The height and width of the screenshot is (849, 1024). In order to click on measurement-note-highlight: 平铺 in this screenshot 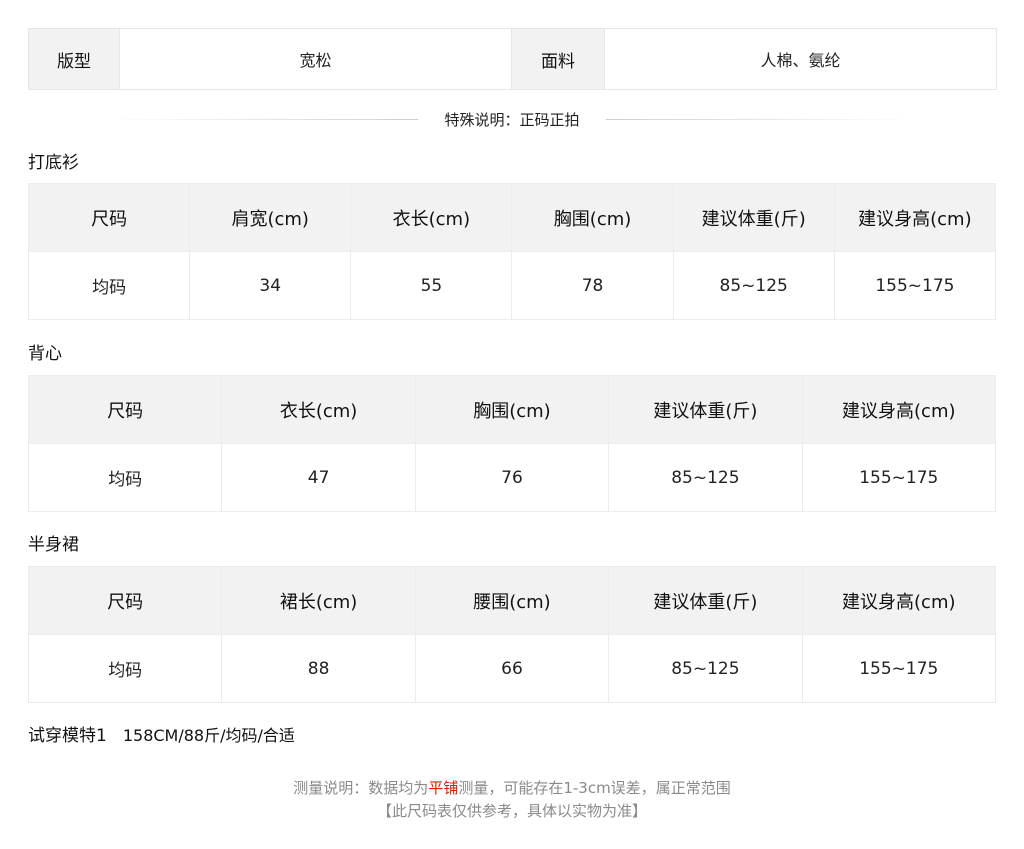, I will do `click(443, 788)`.